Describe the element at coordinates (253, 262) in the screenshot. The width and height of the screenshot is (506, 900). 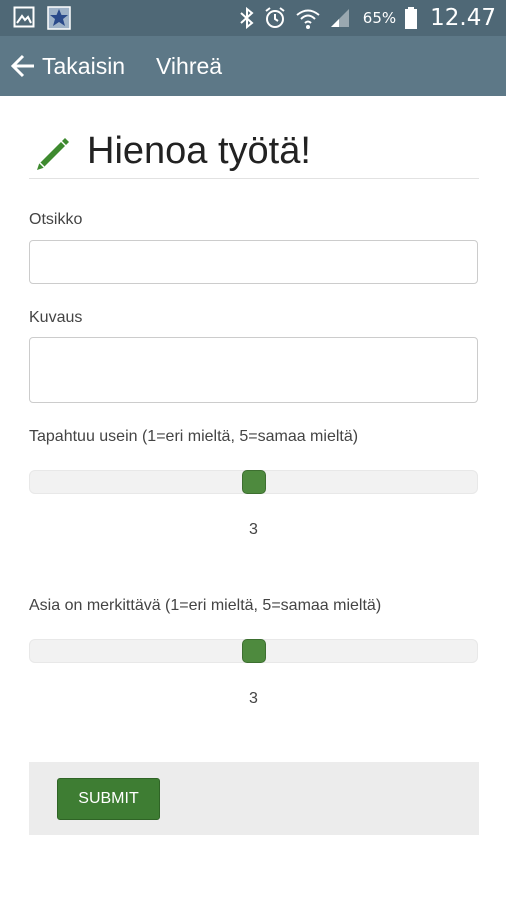
I see `title-input` at that location.